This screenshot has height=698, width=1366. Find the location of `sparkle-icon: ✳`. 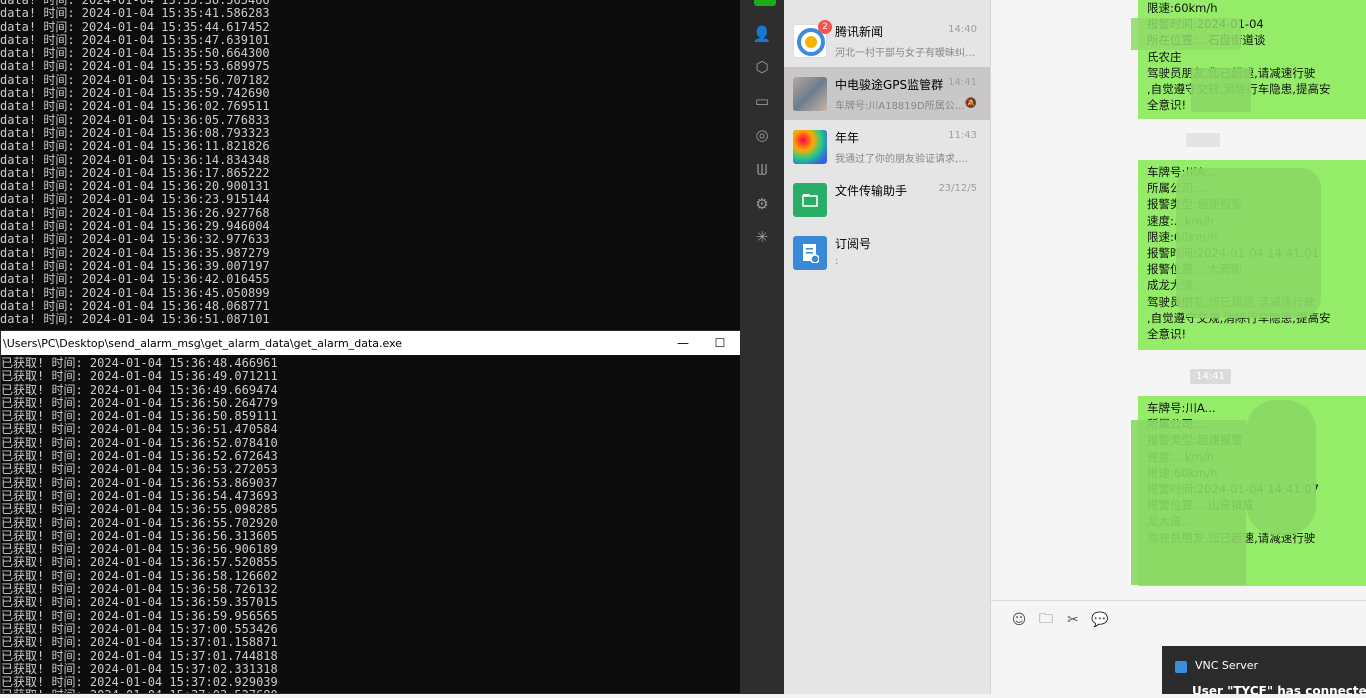

sparkle-icon: ✳ is located at coordinates (762, 237).